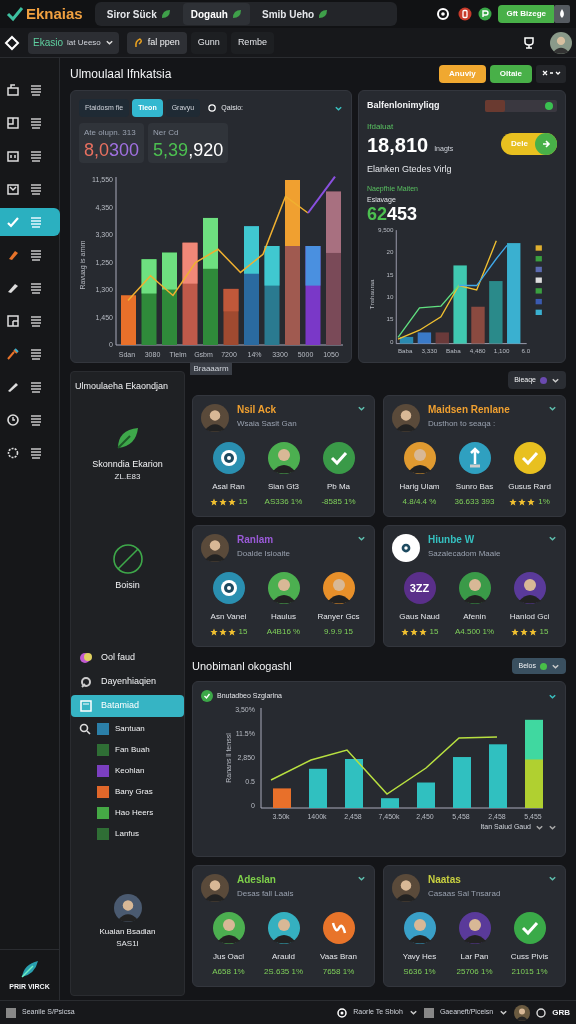 This screenshot has width=576, height=1024. Describe the element at coordinates (338, 972) in the screenshot. I see `score-text: 7658 1%` at that location.